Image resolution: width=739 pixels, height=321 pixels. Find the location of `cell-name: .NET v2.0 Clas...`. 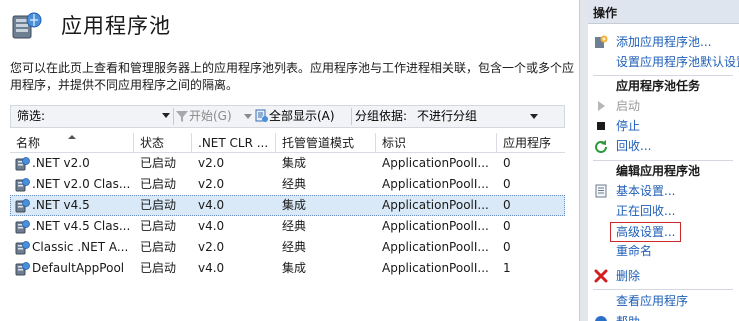

cell-name: .NET v2.0 Clas... is located at coordinates (72, 184).